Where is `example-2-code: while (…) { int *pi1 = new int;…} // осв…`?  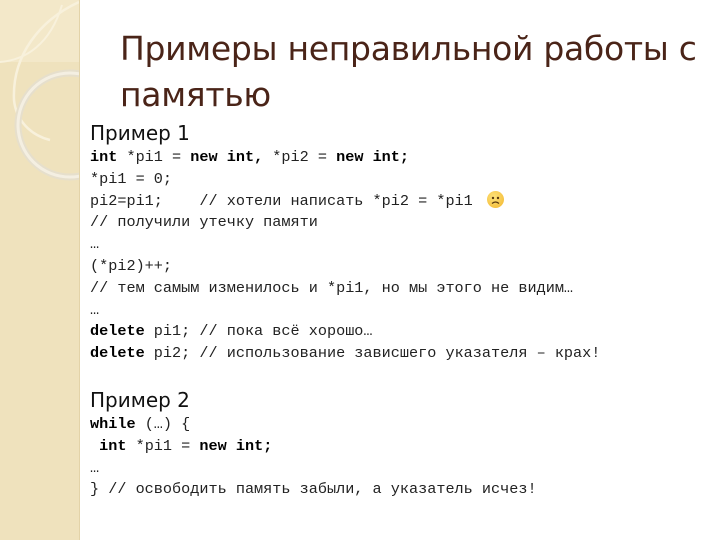 example-2-code: while (…) { int *pi1 = new int;…} // осв… is located at coordinates (400, 457).